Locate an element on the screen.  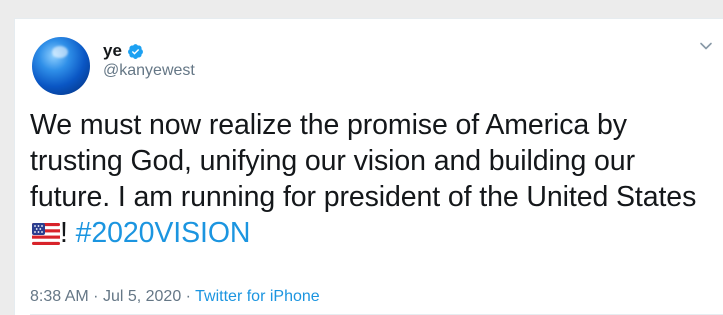
avatar is located at coordinates (61, 66).